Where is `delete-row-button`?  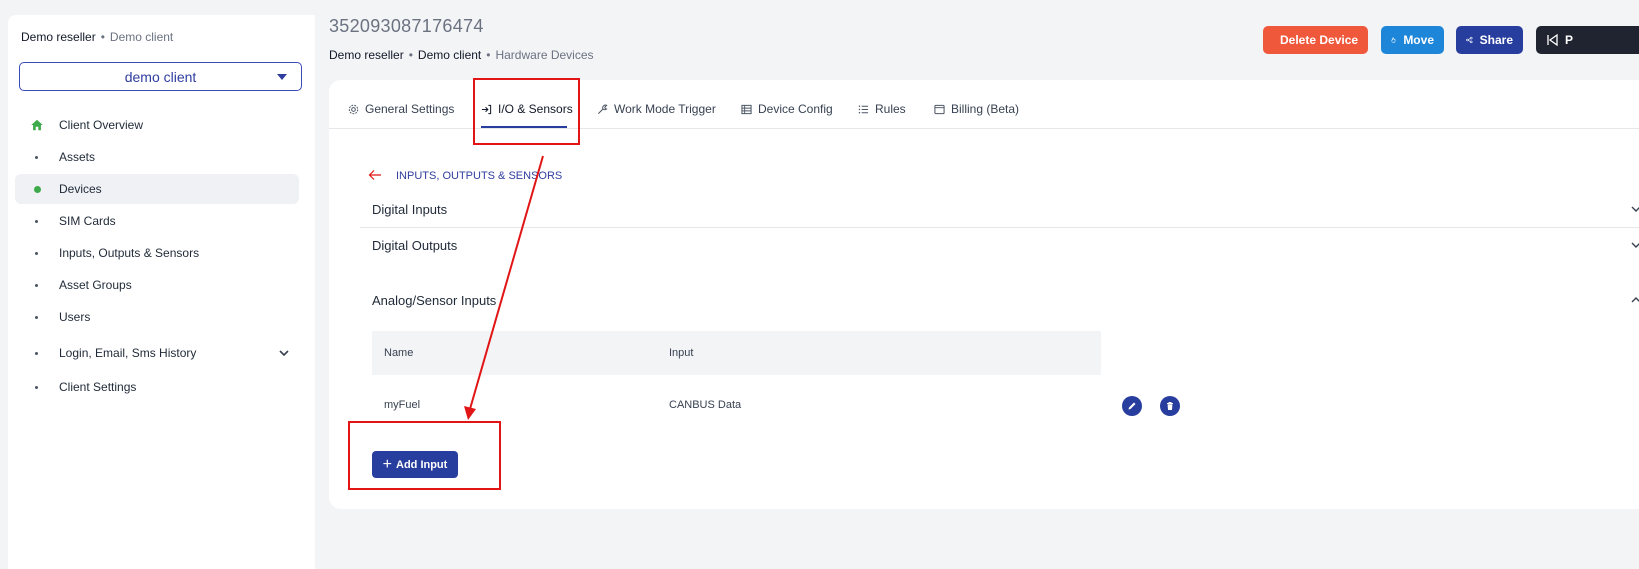
delete-row-button is located at coordinates (1170, 406).